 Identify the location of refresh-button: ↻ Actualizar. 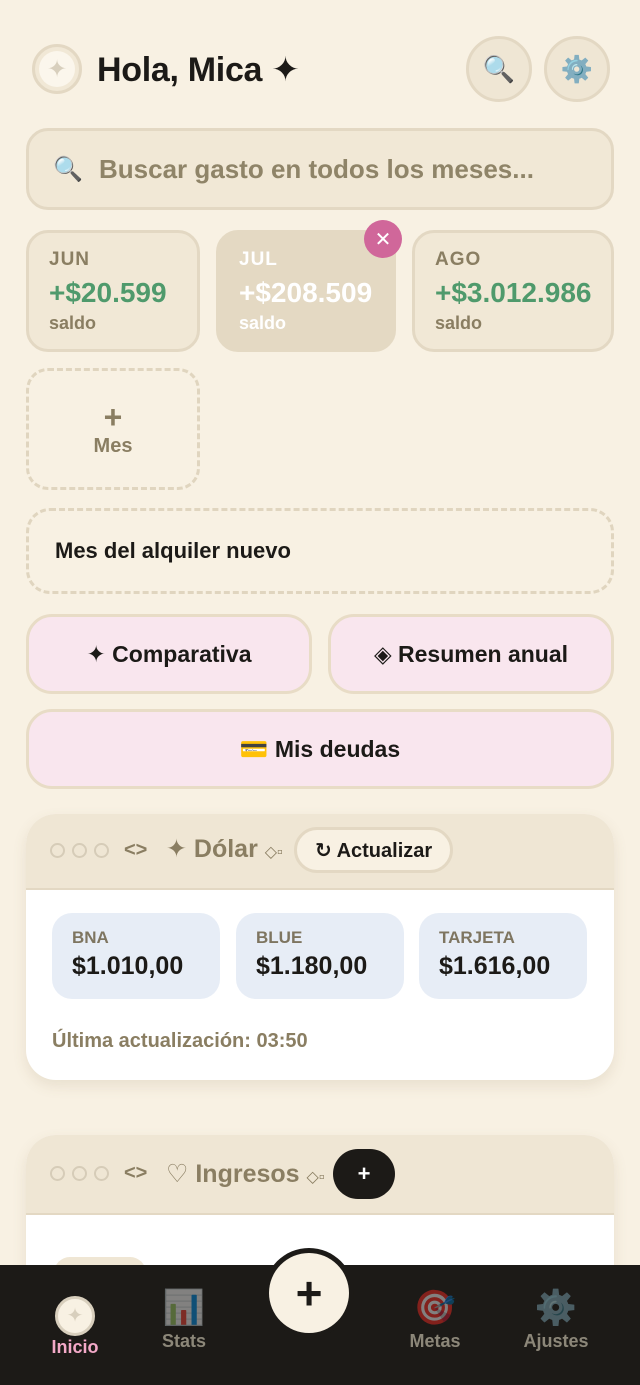
(374, 850).